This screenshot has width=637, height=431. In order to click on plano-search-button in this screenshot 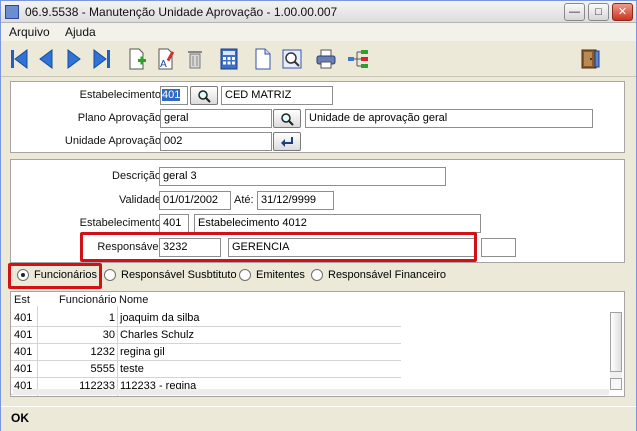, I will do `click(287, 118)`.